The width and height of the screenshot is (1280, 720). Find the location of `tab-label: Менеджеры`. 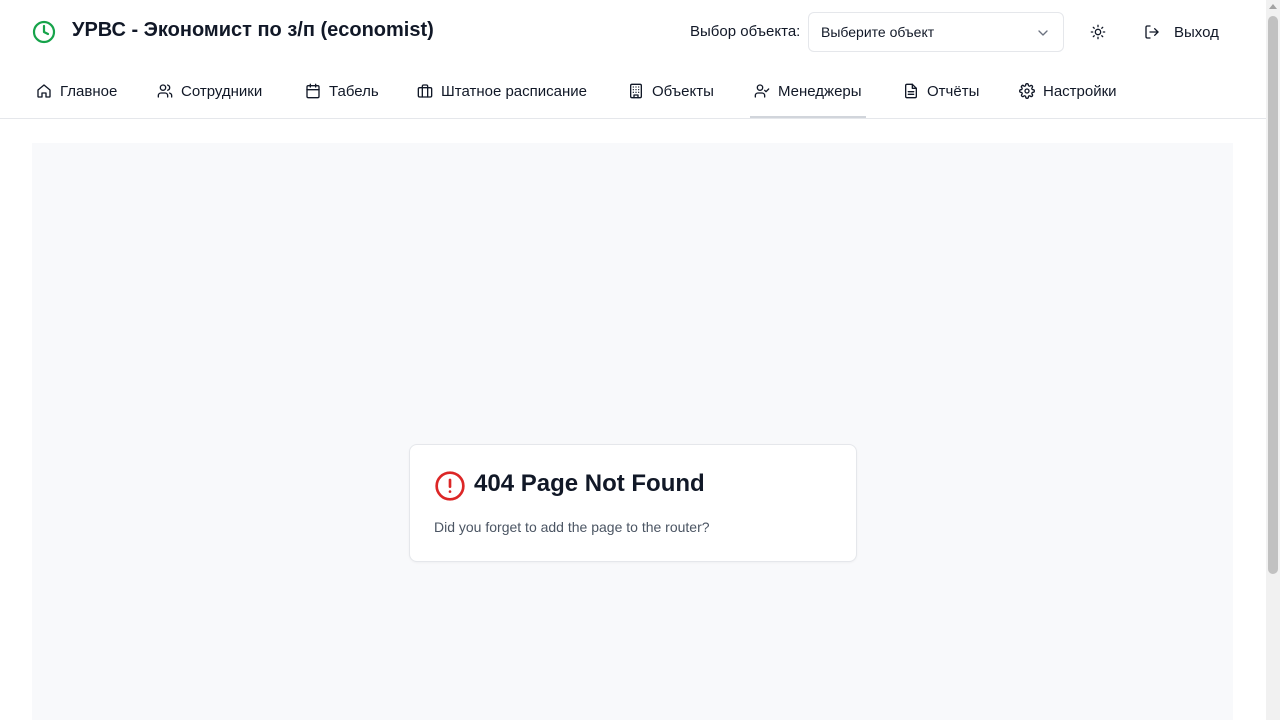

tab-label: Менеджеры is located at coordinates (820, 91).